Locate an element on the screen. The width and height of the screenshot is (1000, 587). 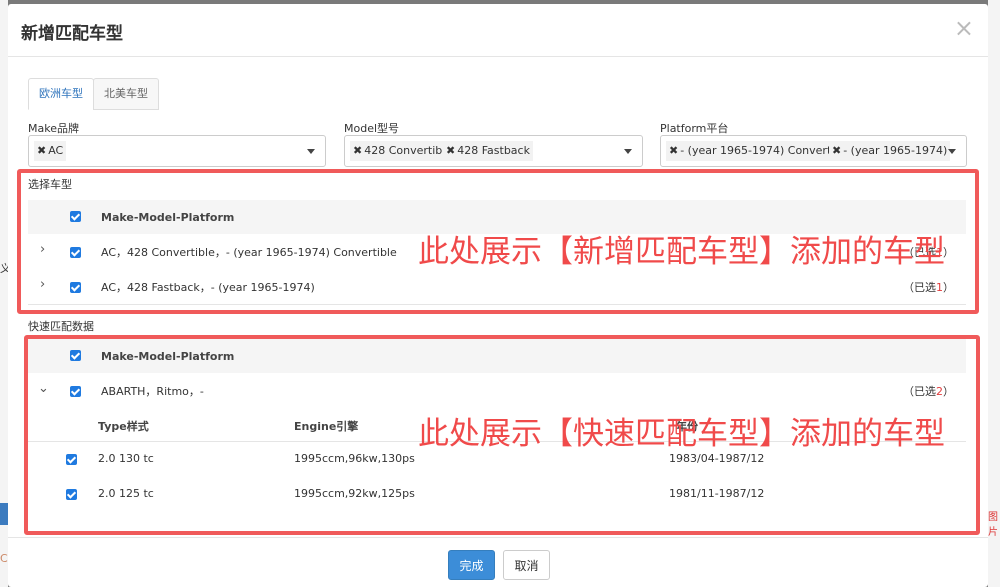
make-chip: ✖ AC is located at coordinates (50, 151).